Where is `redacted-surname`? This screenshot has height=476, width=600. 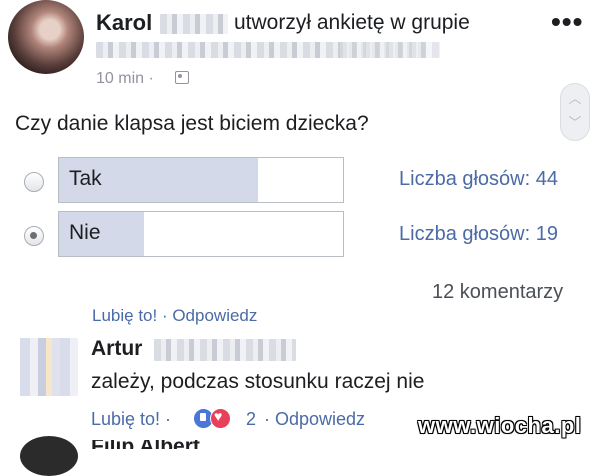
redacted-surname is located at coordinates (194, 24).